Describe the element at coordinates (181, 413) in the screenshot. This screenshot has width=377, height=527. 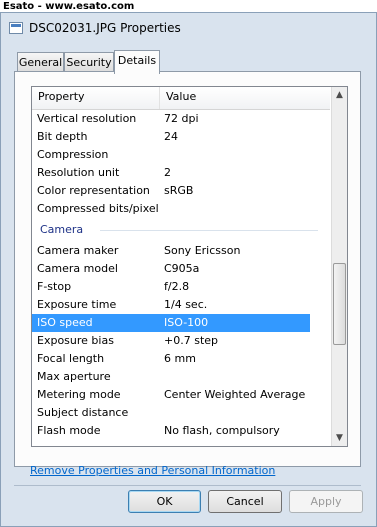
I see `property-row: Subject distance` at that location.